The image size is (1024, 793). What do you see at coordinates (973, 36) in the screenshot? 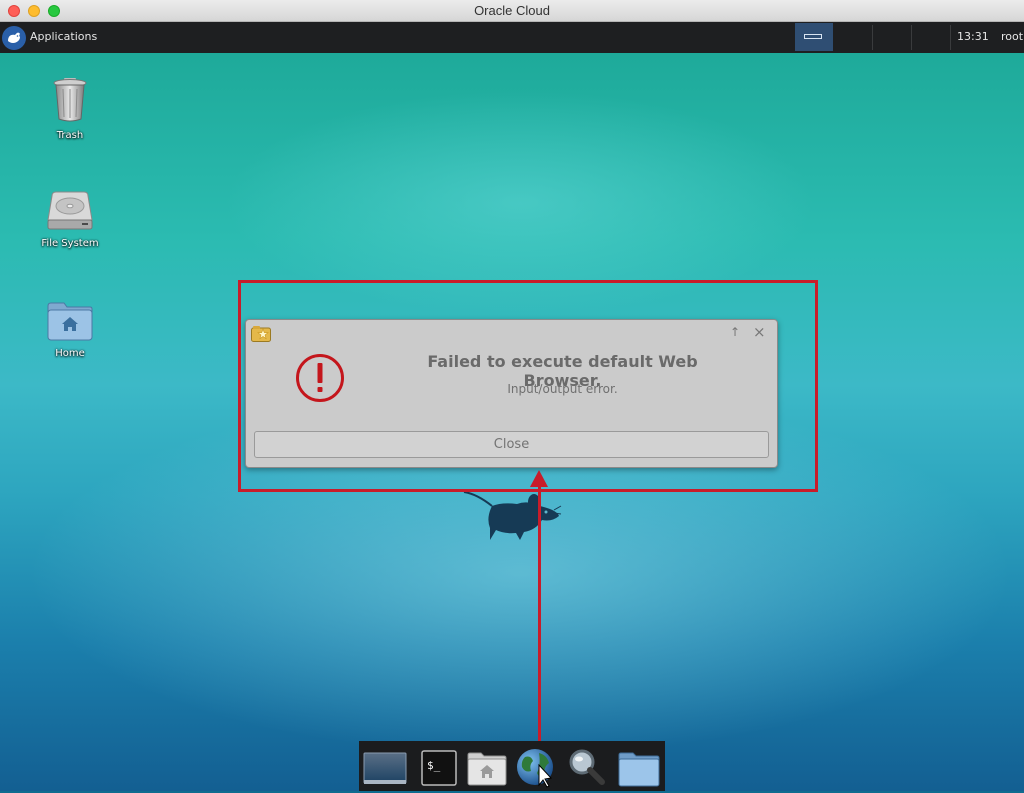
I see `panel-clock: 13:31` at bounding box center [973, 36].